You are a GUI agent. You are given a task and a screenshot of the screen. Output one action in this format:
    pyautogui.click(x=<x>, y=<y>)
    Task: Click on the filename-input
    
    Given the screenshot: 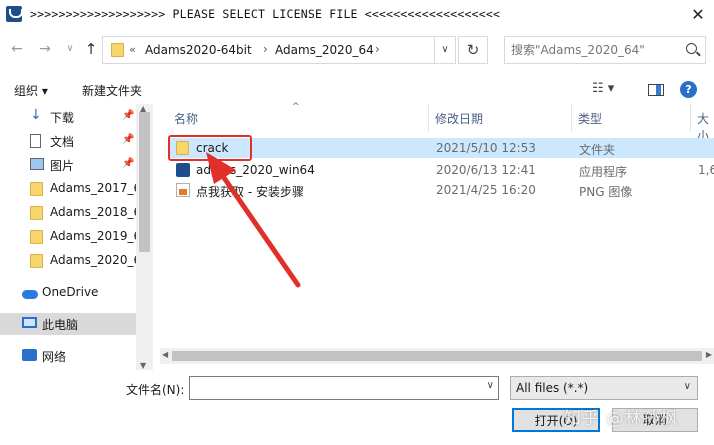 What is the action you would take?
    pyautogui.click(x=334, y=388)
    